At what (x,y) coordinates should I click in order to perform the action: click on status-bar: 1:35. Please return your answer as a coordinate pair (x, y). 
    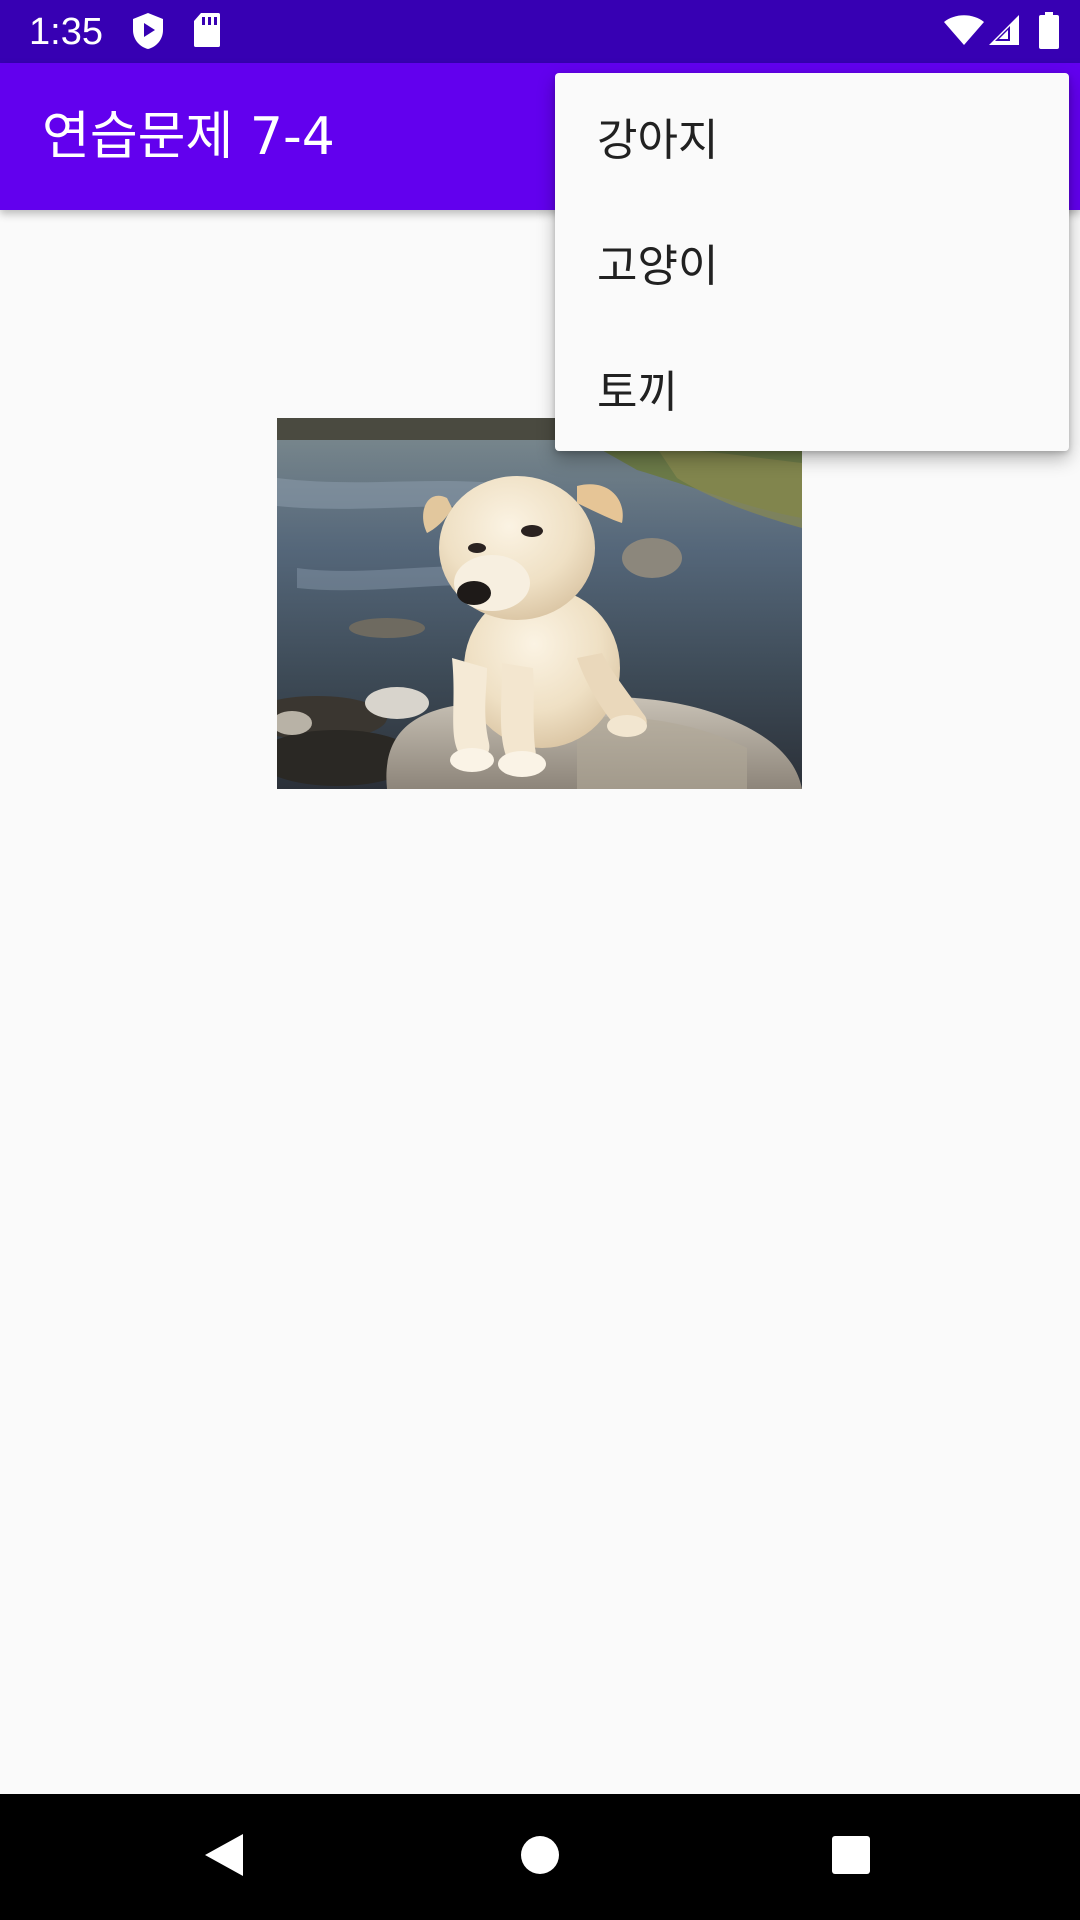
    Looking at the image, I should click on (540, 31).